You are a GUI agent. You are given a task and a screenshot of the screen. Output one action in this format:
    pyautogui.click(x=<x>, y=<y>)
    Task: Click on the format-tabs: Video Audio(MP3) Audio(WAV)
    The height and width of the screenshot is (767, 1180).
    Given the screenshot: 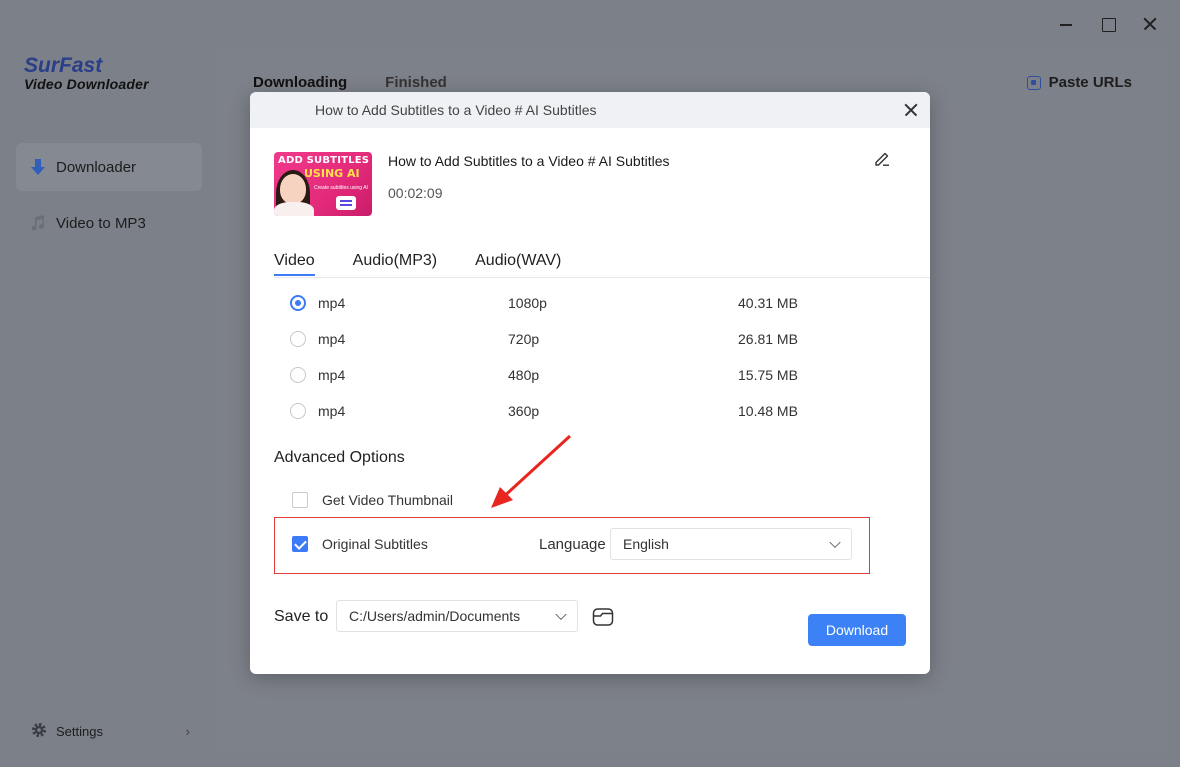 What is the action you would take?
    pyautogui.click(x=417, y=264)
    